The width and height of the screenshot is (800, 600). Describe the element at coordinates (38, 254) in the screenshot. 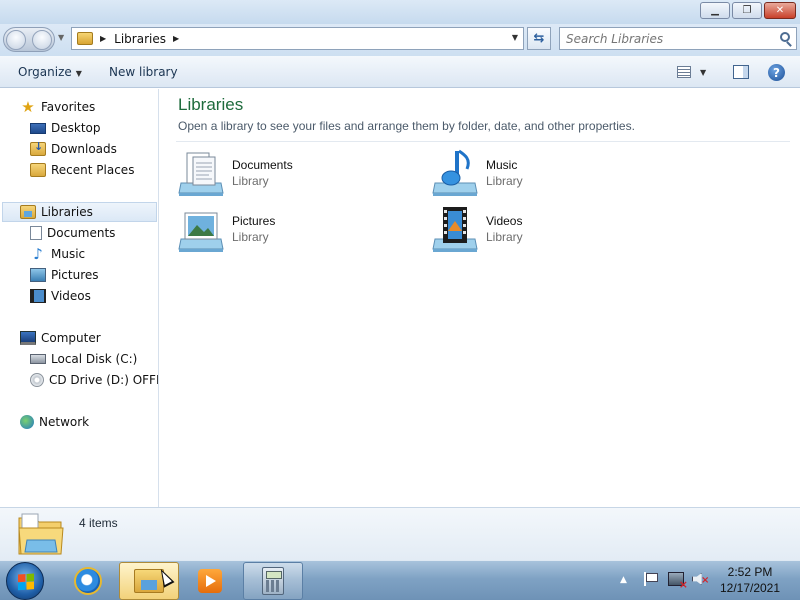

I see `music-note-icon: ♪` at that location.